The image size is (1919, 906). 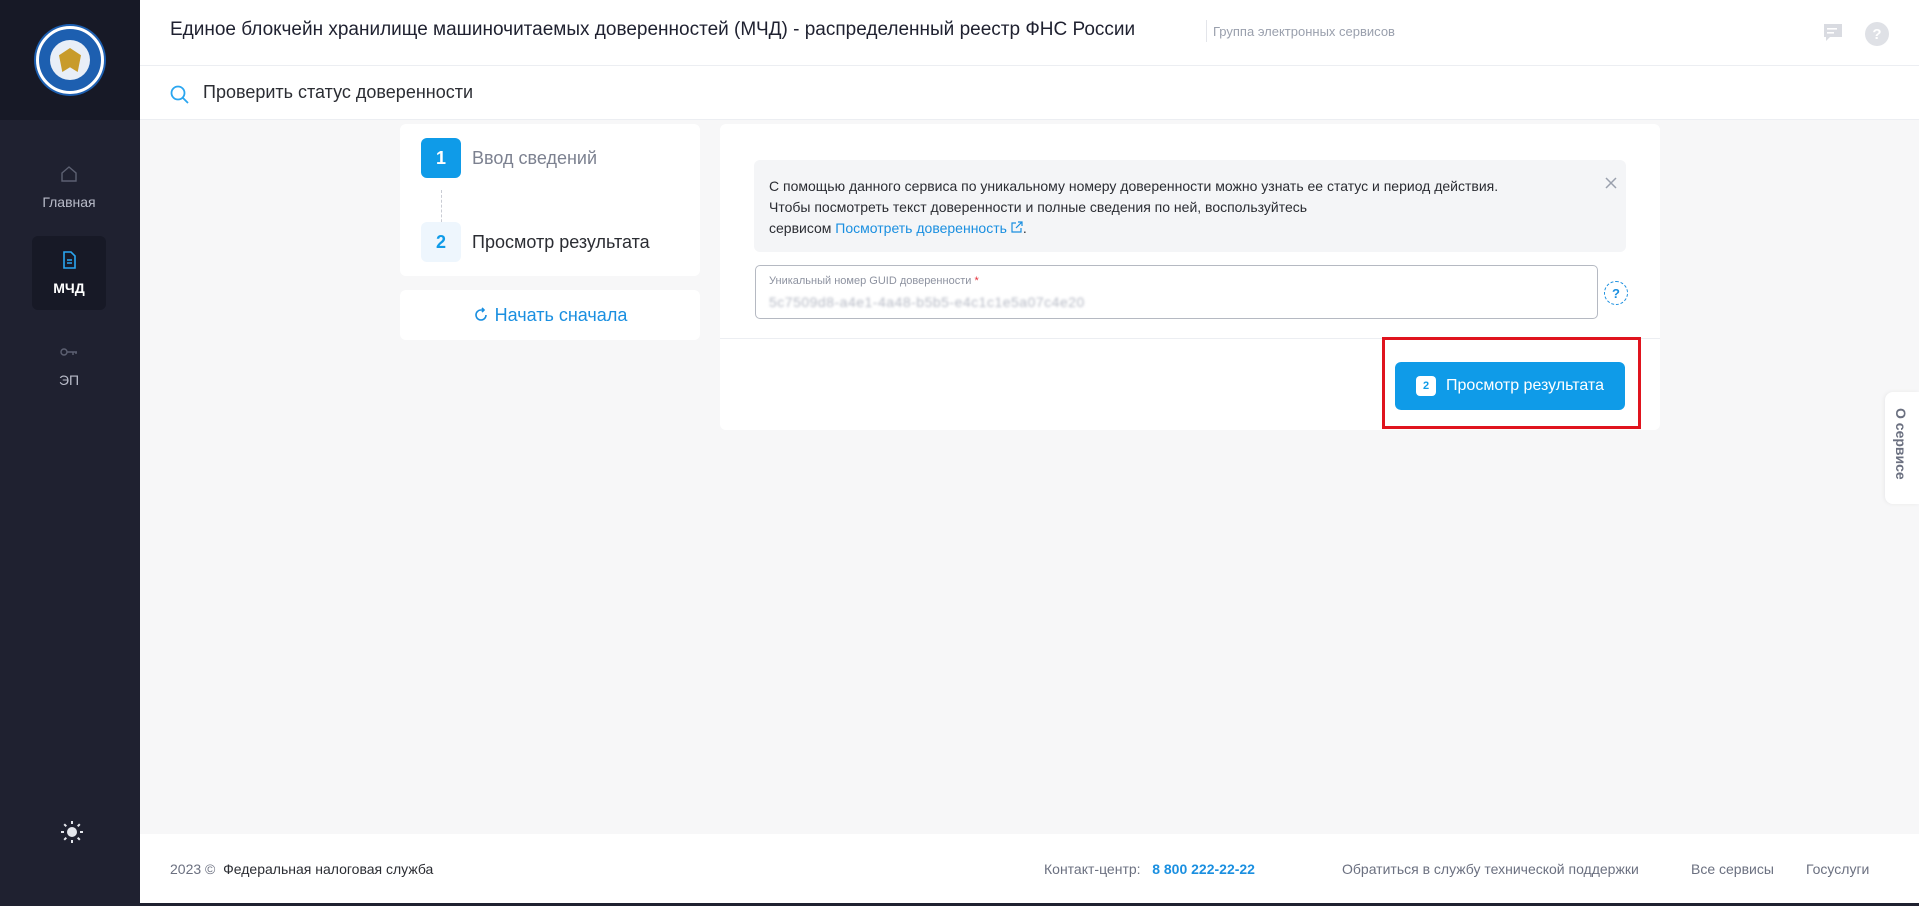 I want to click on restart-button: Начать сначала, so click(x=550, y=315).